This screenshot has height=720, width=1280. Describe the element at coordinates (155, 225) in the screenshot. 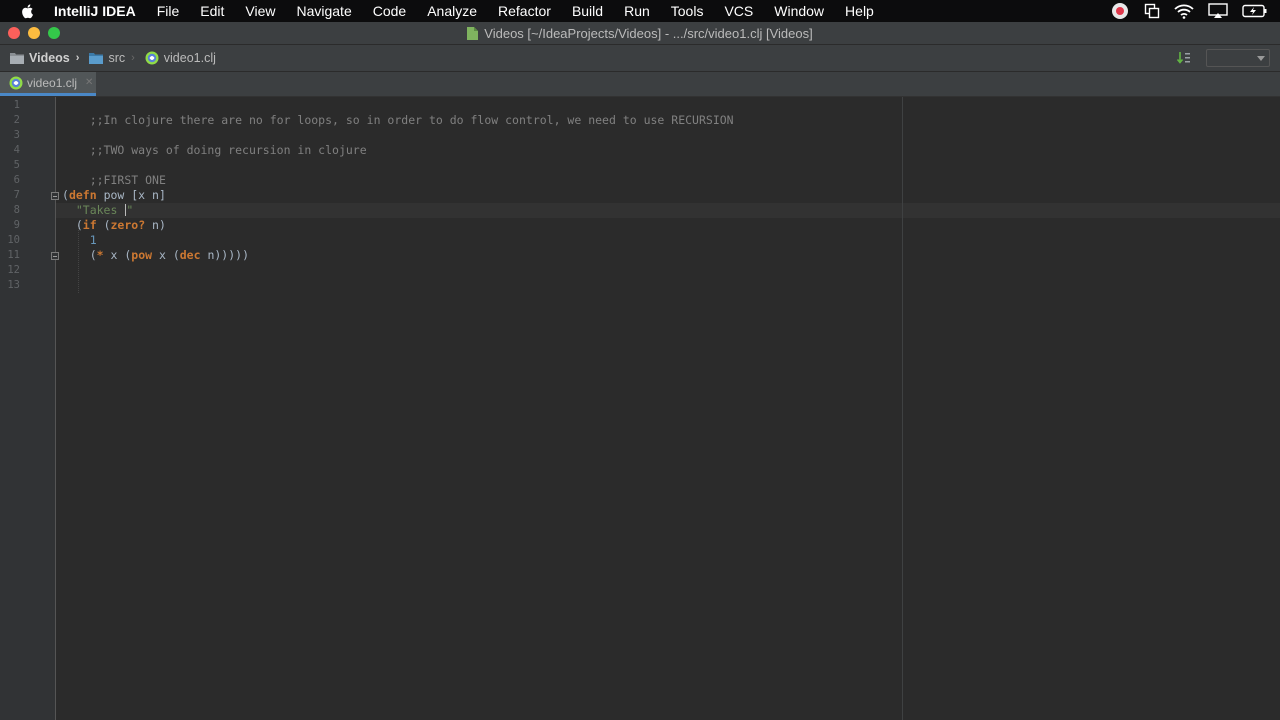

I see `code-text: n)` at that location.